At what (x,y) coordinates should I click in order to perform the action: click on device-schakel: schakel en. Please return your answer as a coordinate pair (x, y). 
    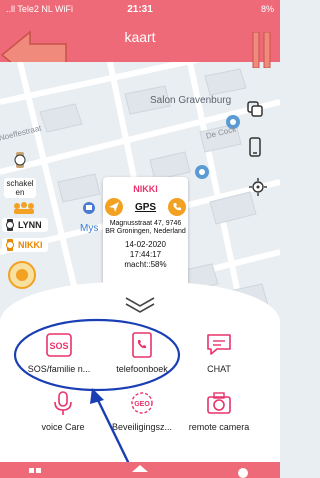
    Looking at the image, I should click on (20, 188).